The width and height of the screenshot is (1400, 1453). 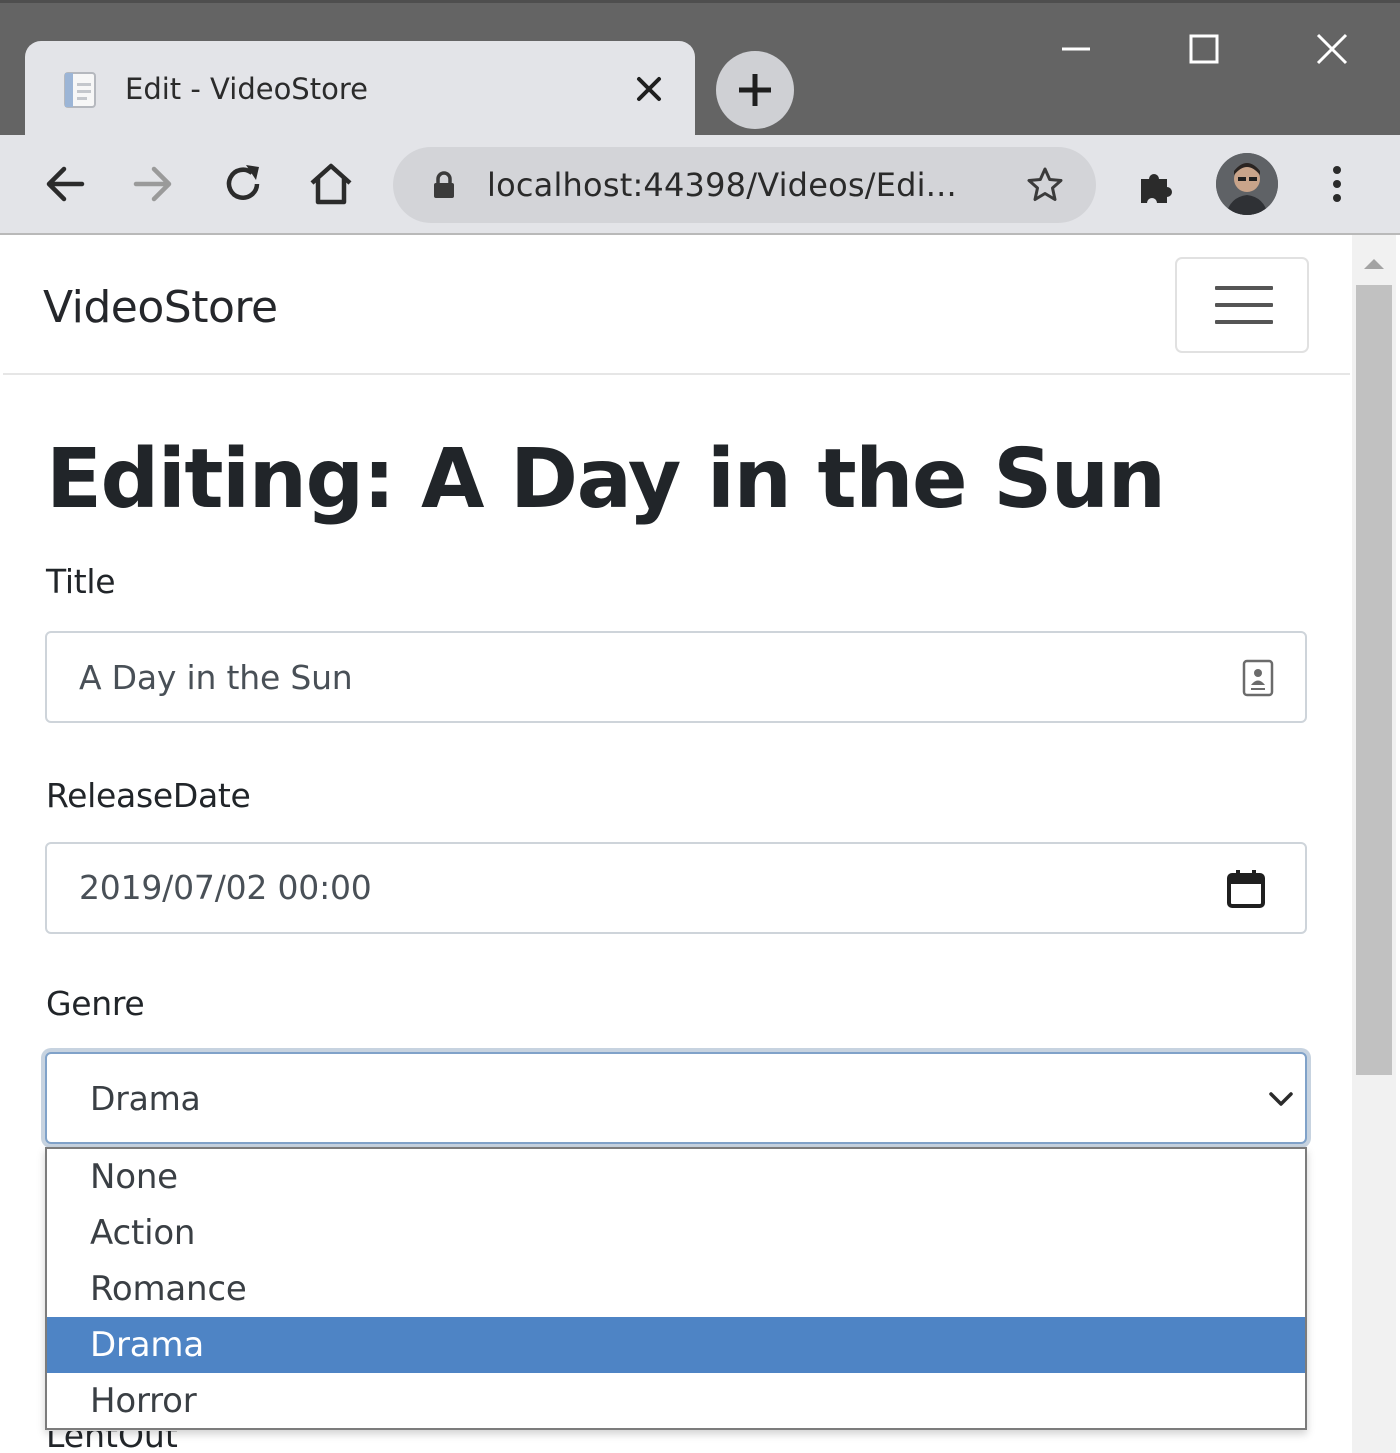 I want to click on release-date-input: 2019/07/02 00:00, so click(x=676, y=888).